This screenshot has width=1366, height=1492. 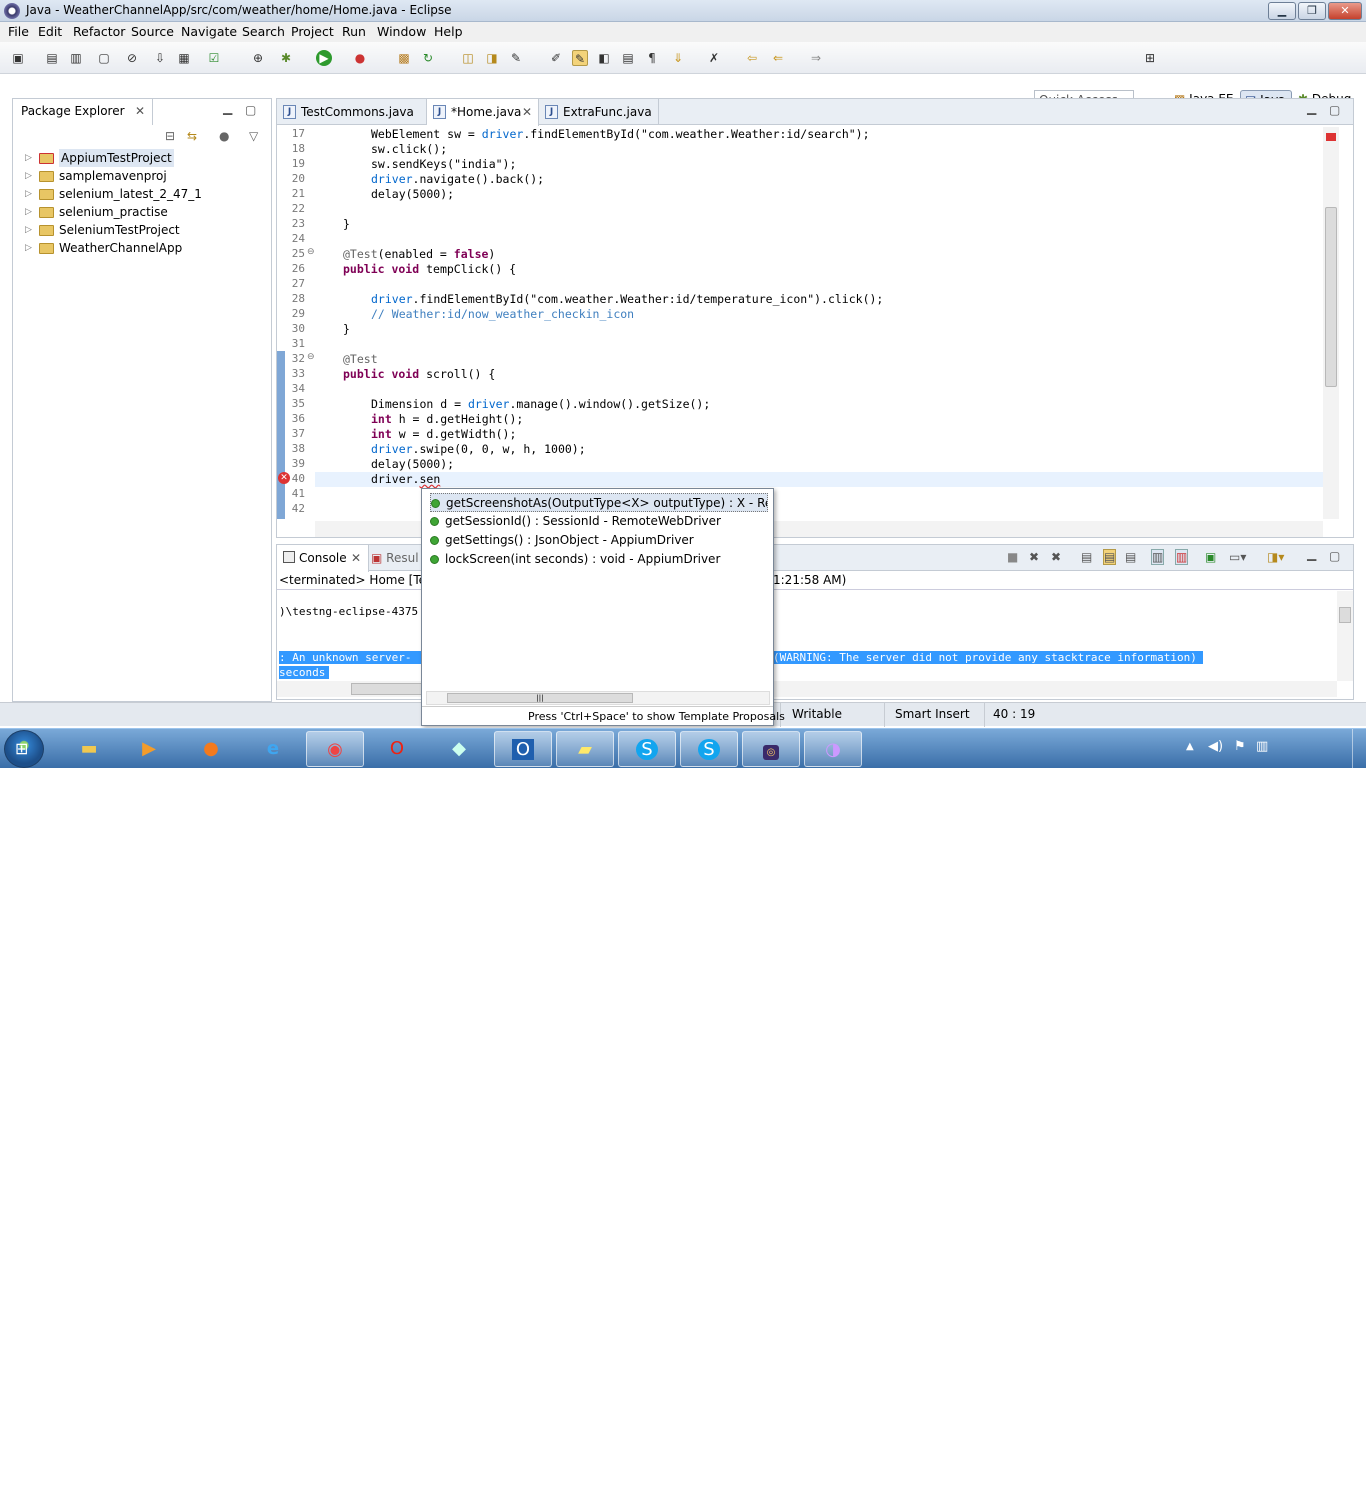 What do you see at coordinates (170, 136) in the screenshot?
I see `collapse-all-icon: ⊟` at bounding box center [170, 136].